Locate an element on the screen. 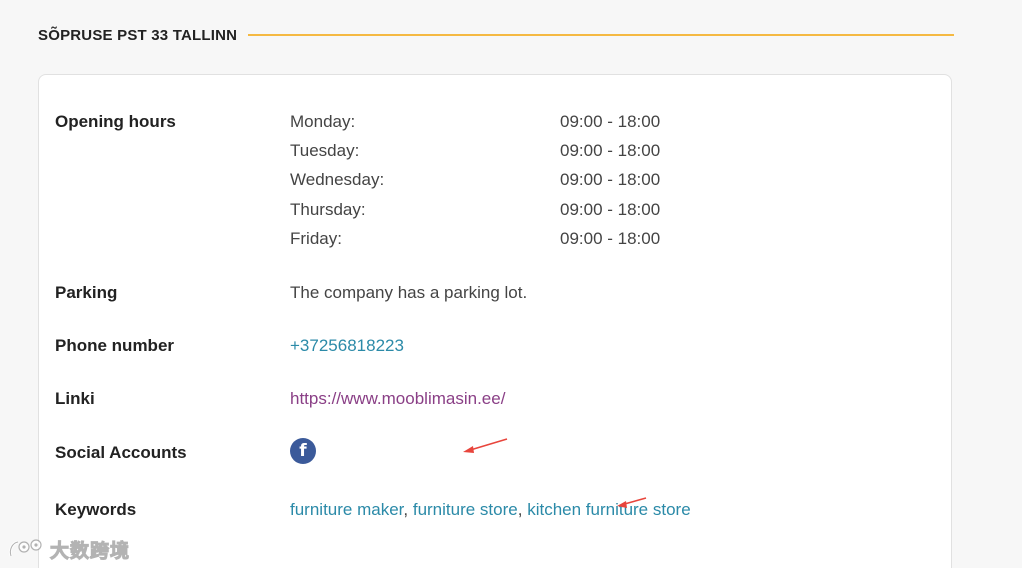  parking-value: The company has a parking lot. is located at coordinates (409, 292).